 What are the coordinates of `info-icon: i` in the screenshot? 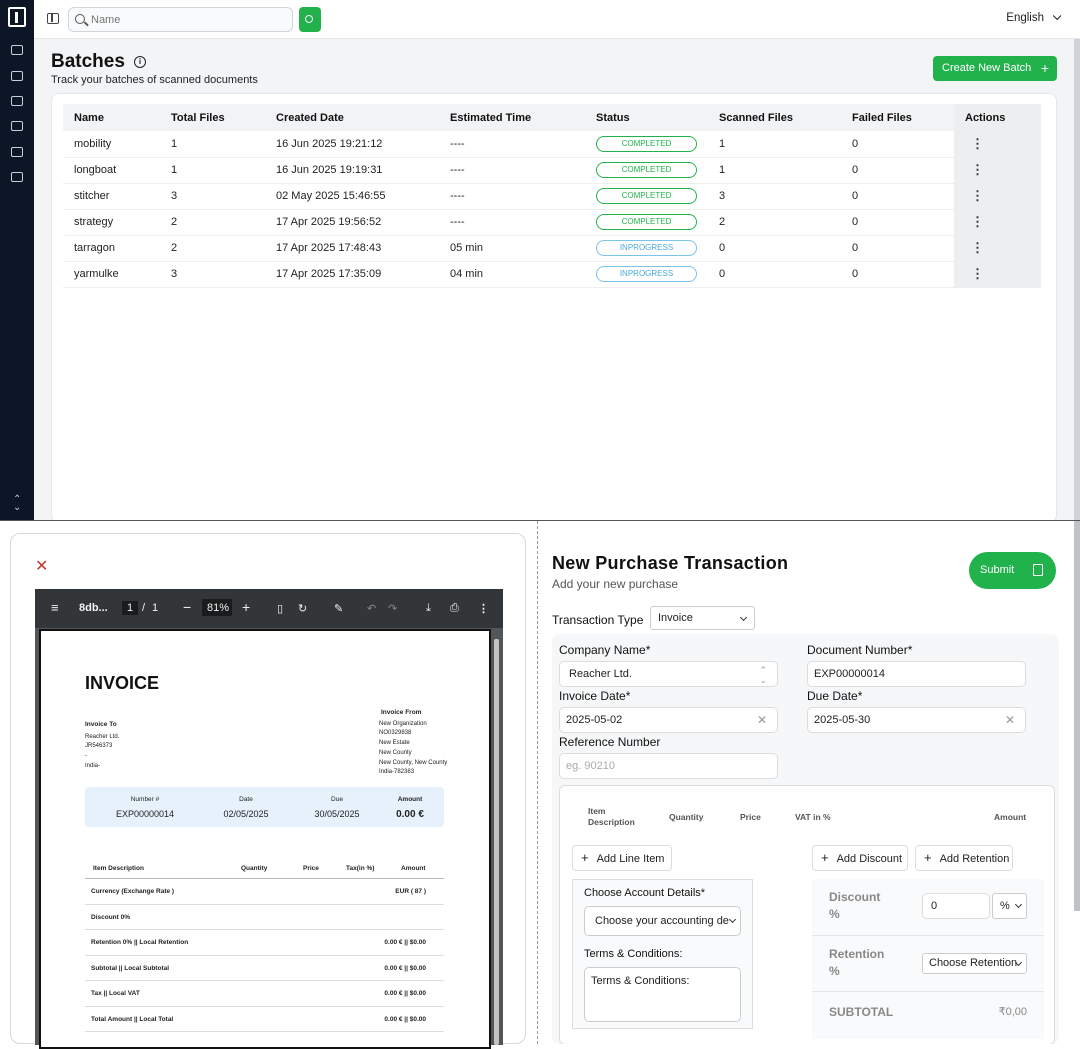 It's located at (140, 62).